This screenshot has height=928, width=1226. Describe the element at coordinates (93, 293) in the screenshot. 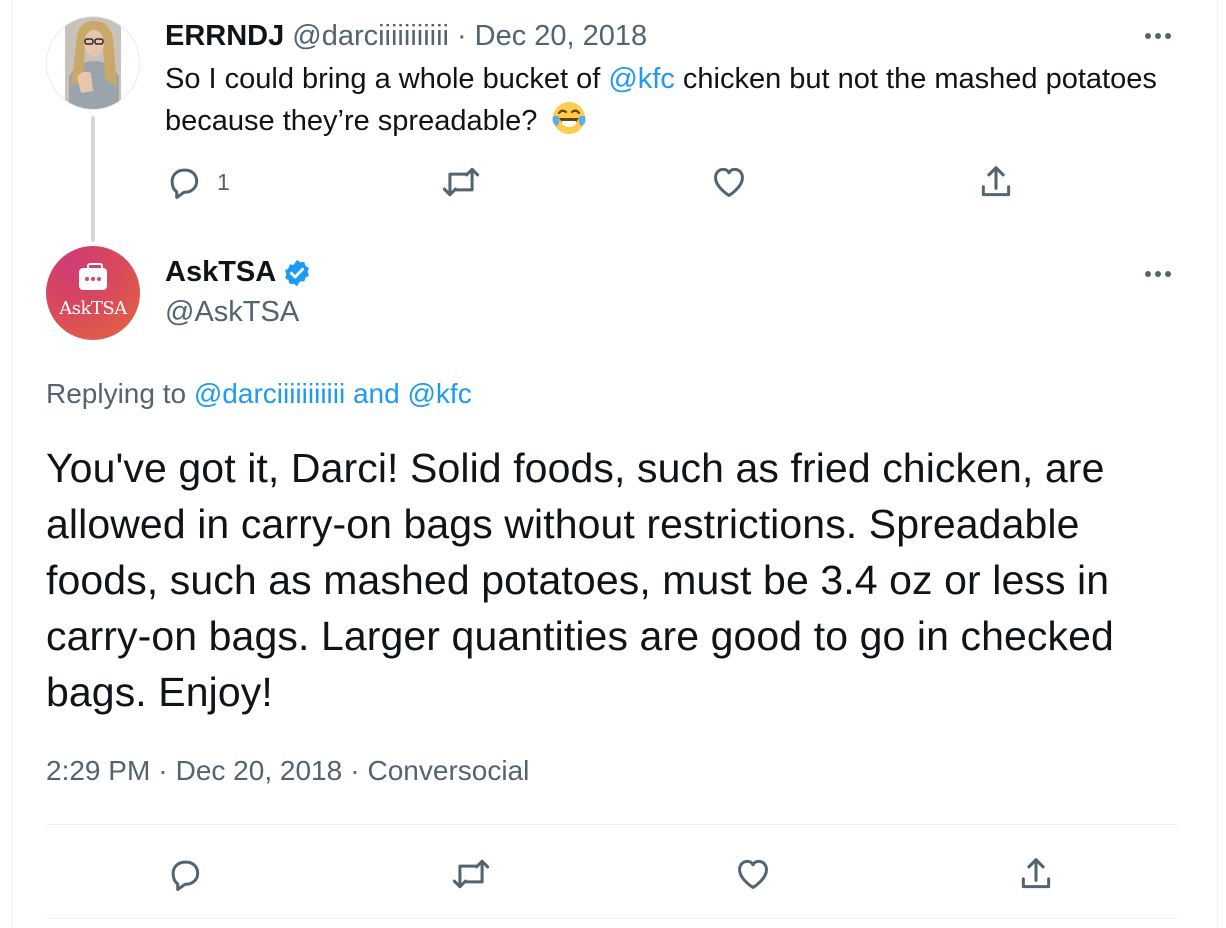

I see `avatar: AskTSA` at that location.